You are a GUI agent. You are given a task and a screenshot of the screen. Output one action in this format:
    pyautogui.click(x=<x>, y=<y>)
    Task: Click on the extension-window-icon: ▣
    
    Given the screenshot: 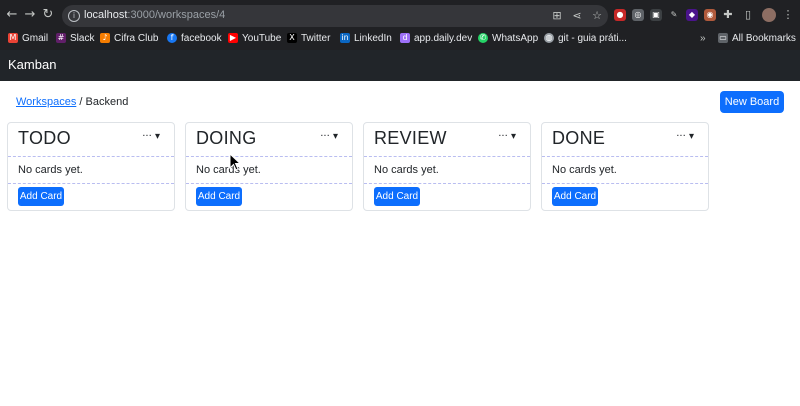 What is the action you would take?
    pyautogui.click(x=656, y=15)
    